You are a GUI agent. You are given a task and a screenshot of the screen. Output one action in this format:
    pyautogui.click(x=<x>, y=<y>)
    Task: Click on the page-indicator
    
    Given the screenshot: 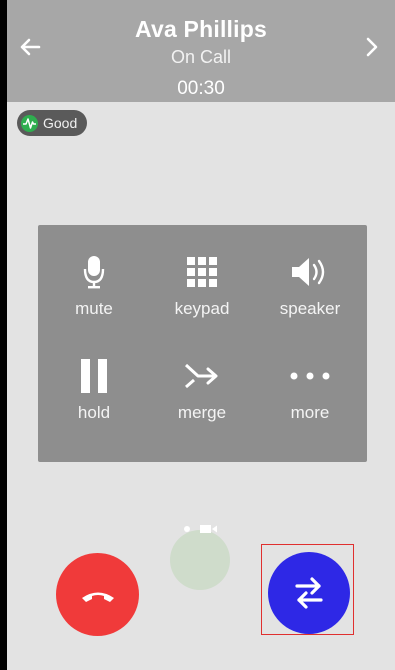 What is the action you would take?
    pyautogui.click(x=201, y=529)
    